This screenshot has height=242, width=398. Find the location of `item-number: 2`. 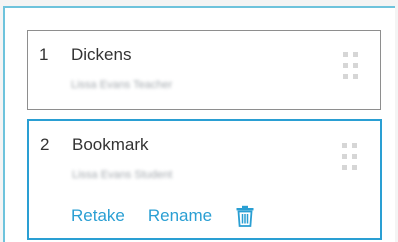

item-number: 2 is located at coordinates (45, 144).